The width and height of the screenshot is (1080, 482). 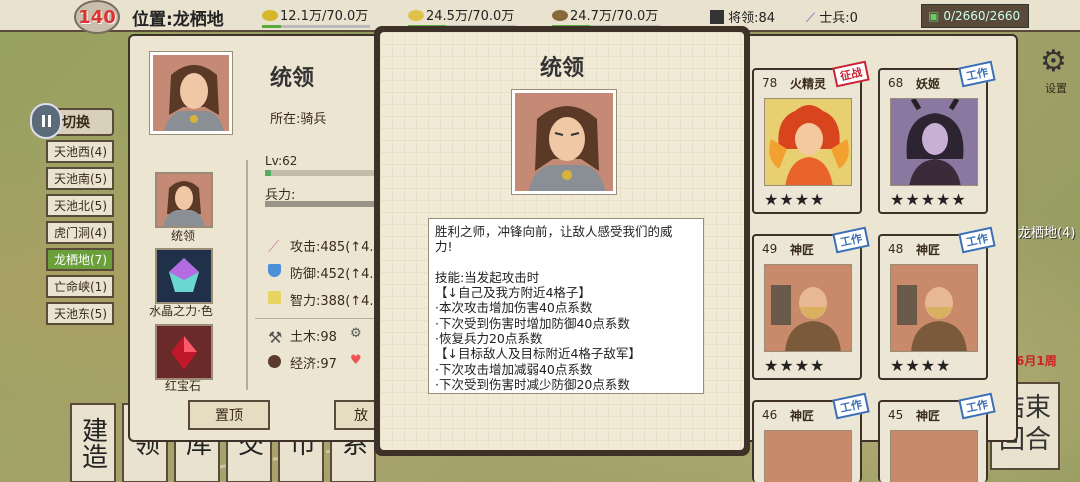 I want to click on location-item-humen-cave: 虎门洞(4), so click(x=80, y=232).